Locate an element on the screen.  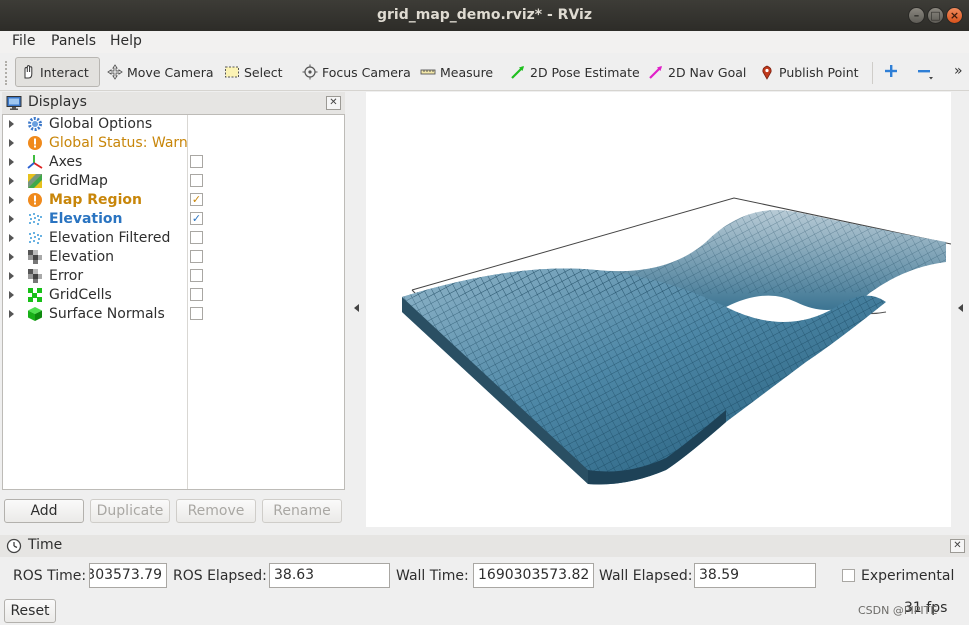
display-item-elevation-pointcloud: Elevation ✓ is located at coordinates (173, 219).